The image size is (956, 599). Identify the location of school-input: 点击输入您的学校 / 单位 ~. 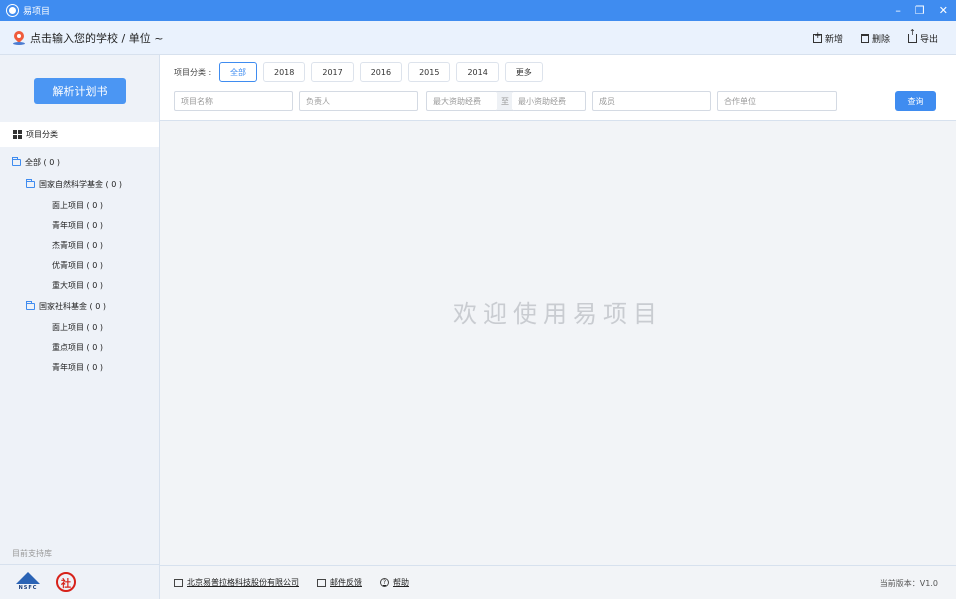
(96, 38).